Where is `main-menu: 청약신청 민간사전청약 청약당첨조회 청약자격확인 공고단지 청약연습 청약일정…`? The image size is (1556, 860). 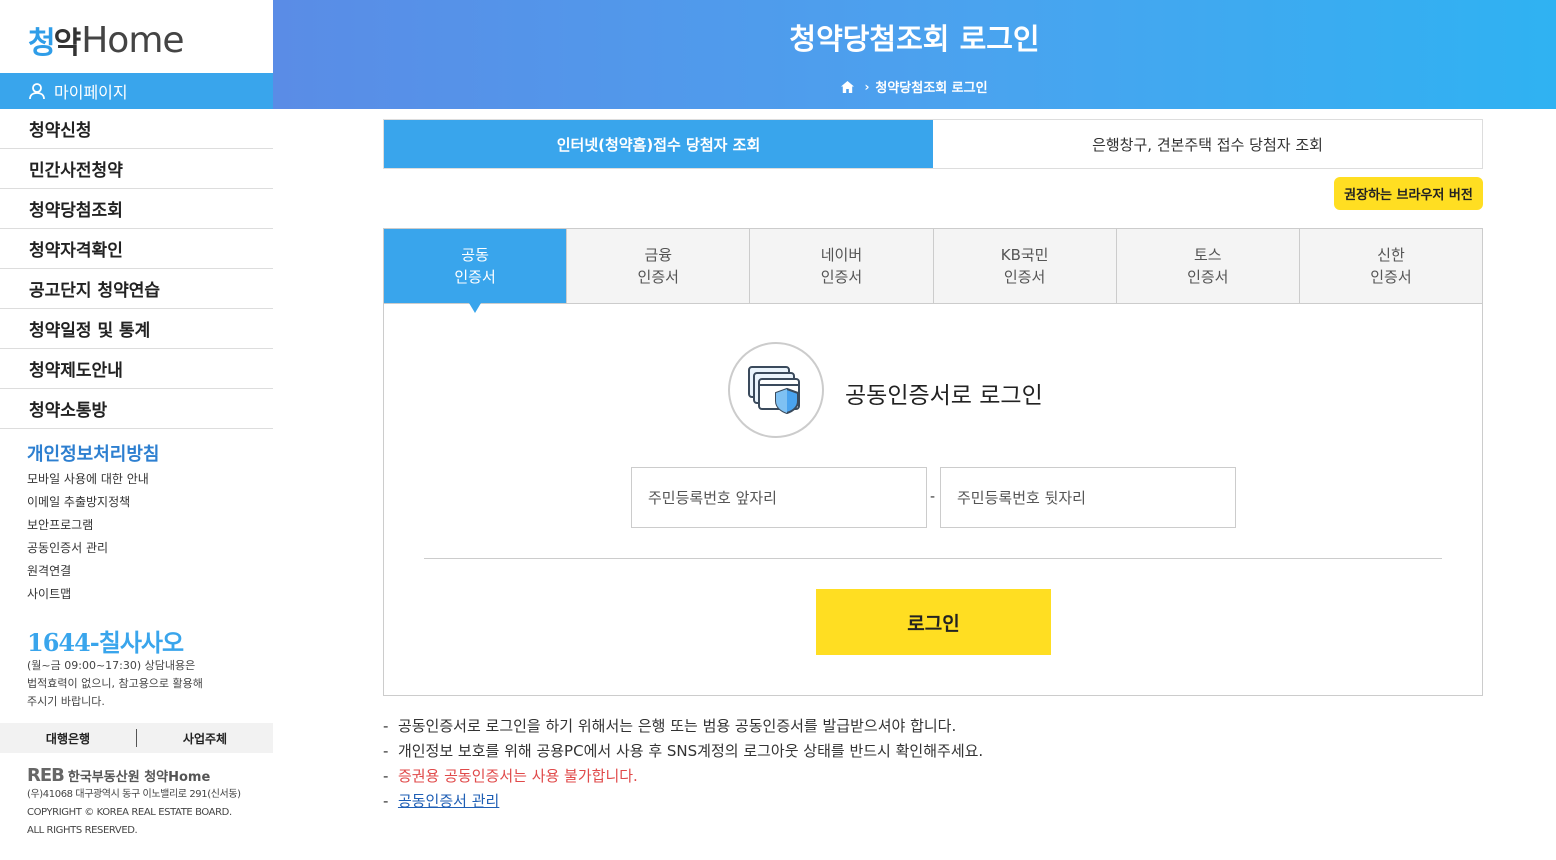
main-menu: 청약신청 민간사전청약 청약당첨조회 청약자격확인 공고단지 청약연습 청약일정… is located at coordinates (136, 269).